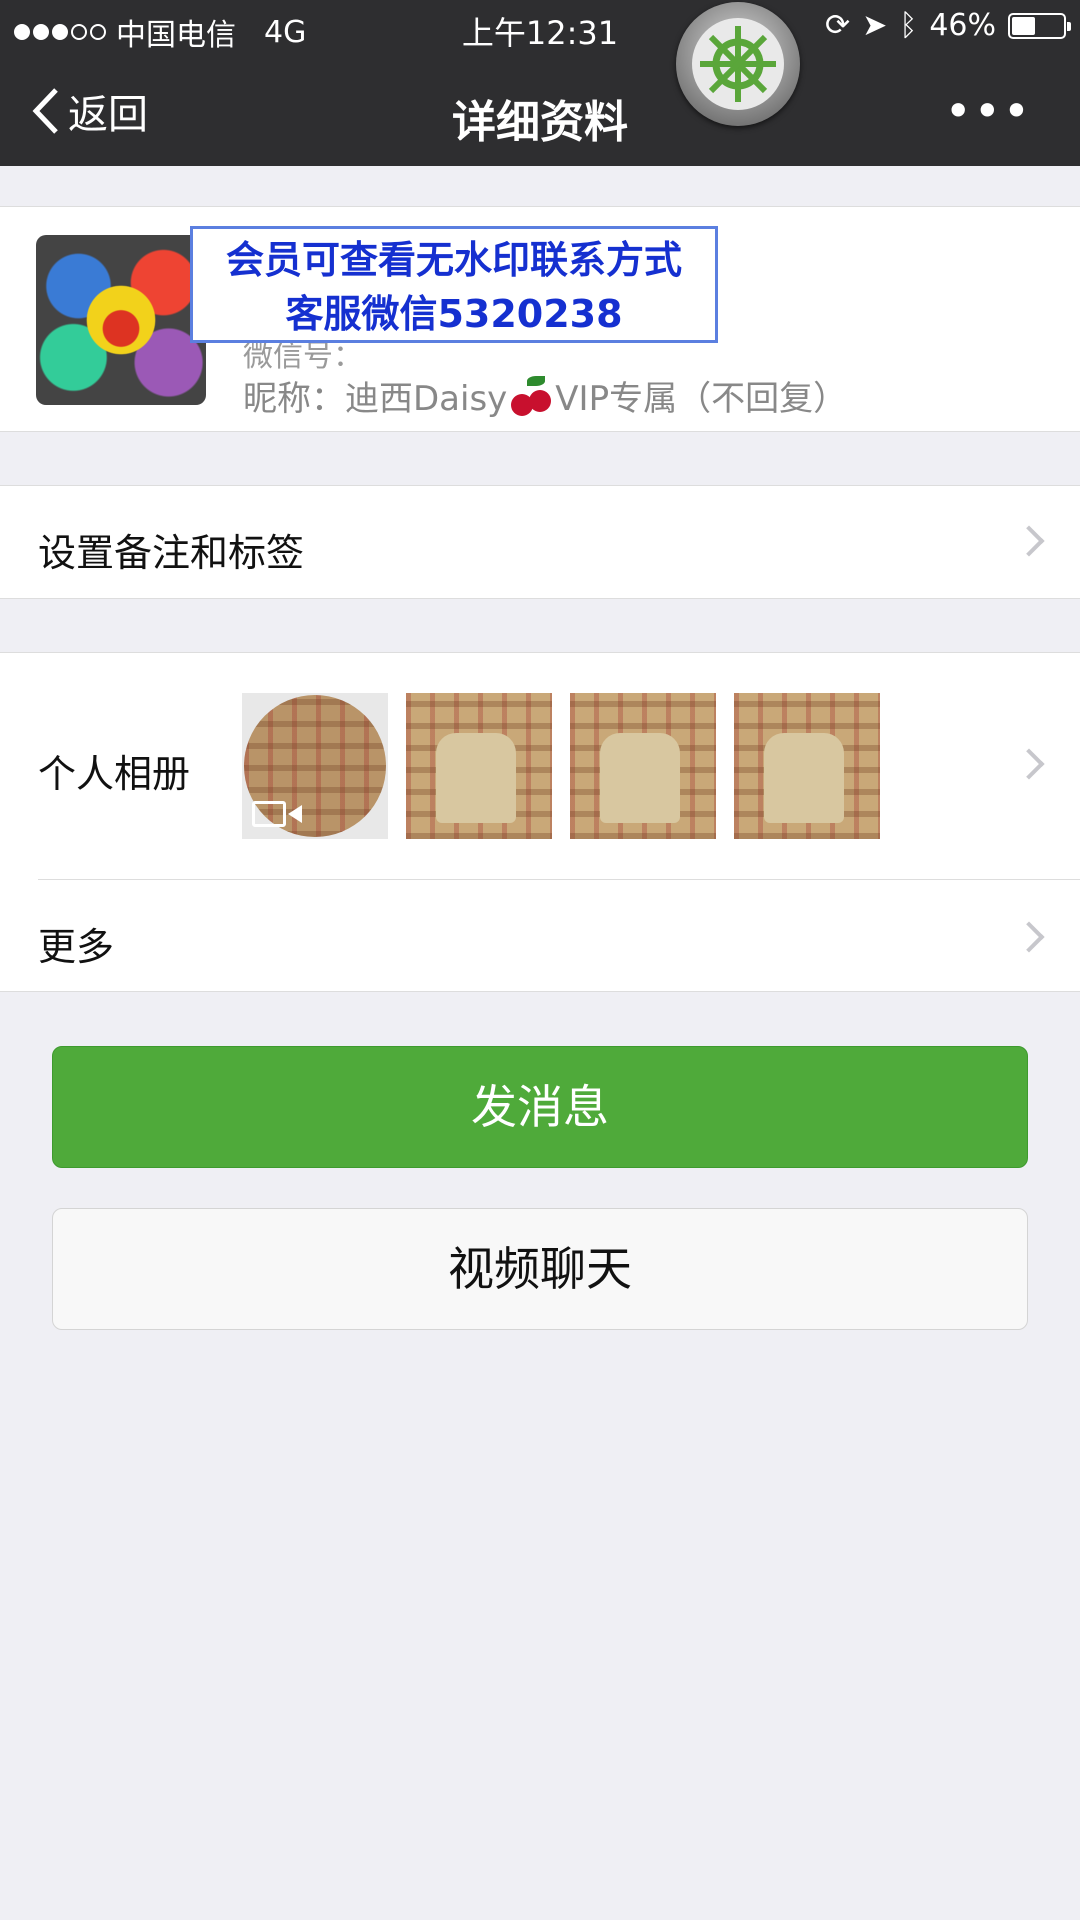 This screenshot has width=1080, height=1920. What do you see at coordinates (540, 122) in the screenshot?
I see `page-title: 详细资料` at bounding box center [540, 122].